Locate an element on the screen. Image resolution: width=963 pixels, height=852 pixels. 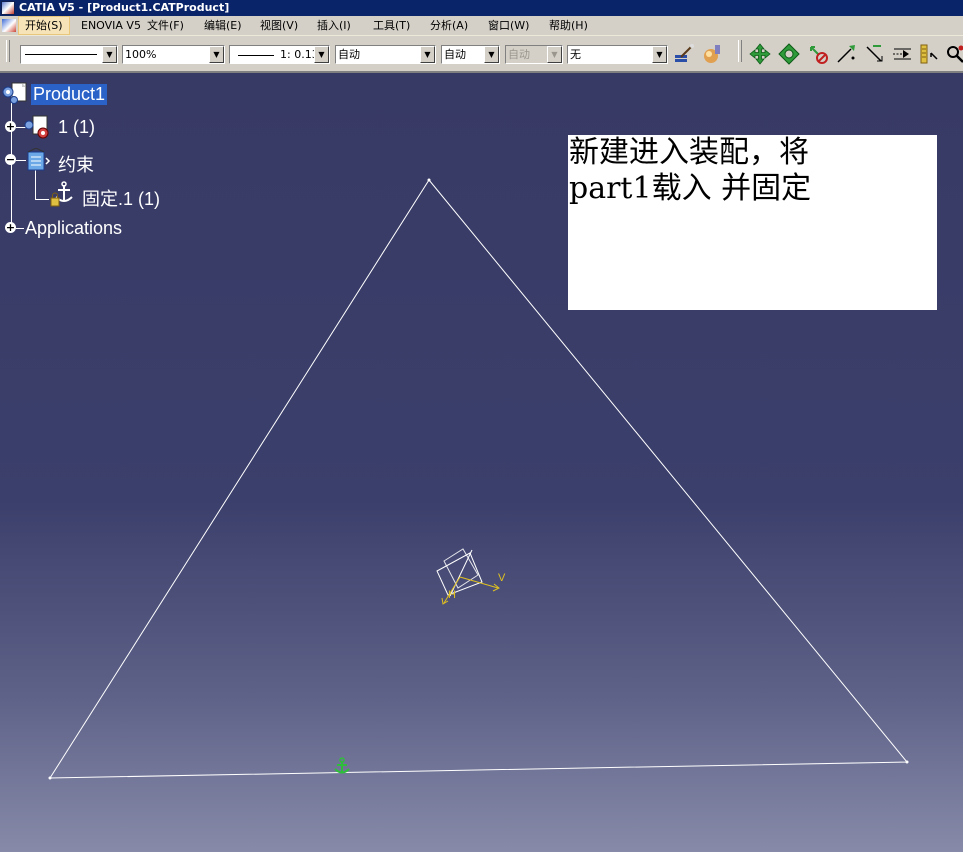
color-swatch is located at coordinates (61, 54).